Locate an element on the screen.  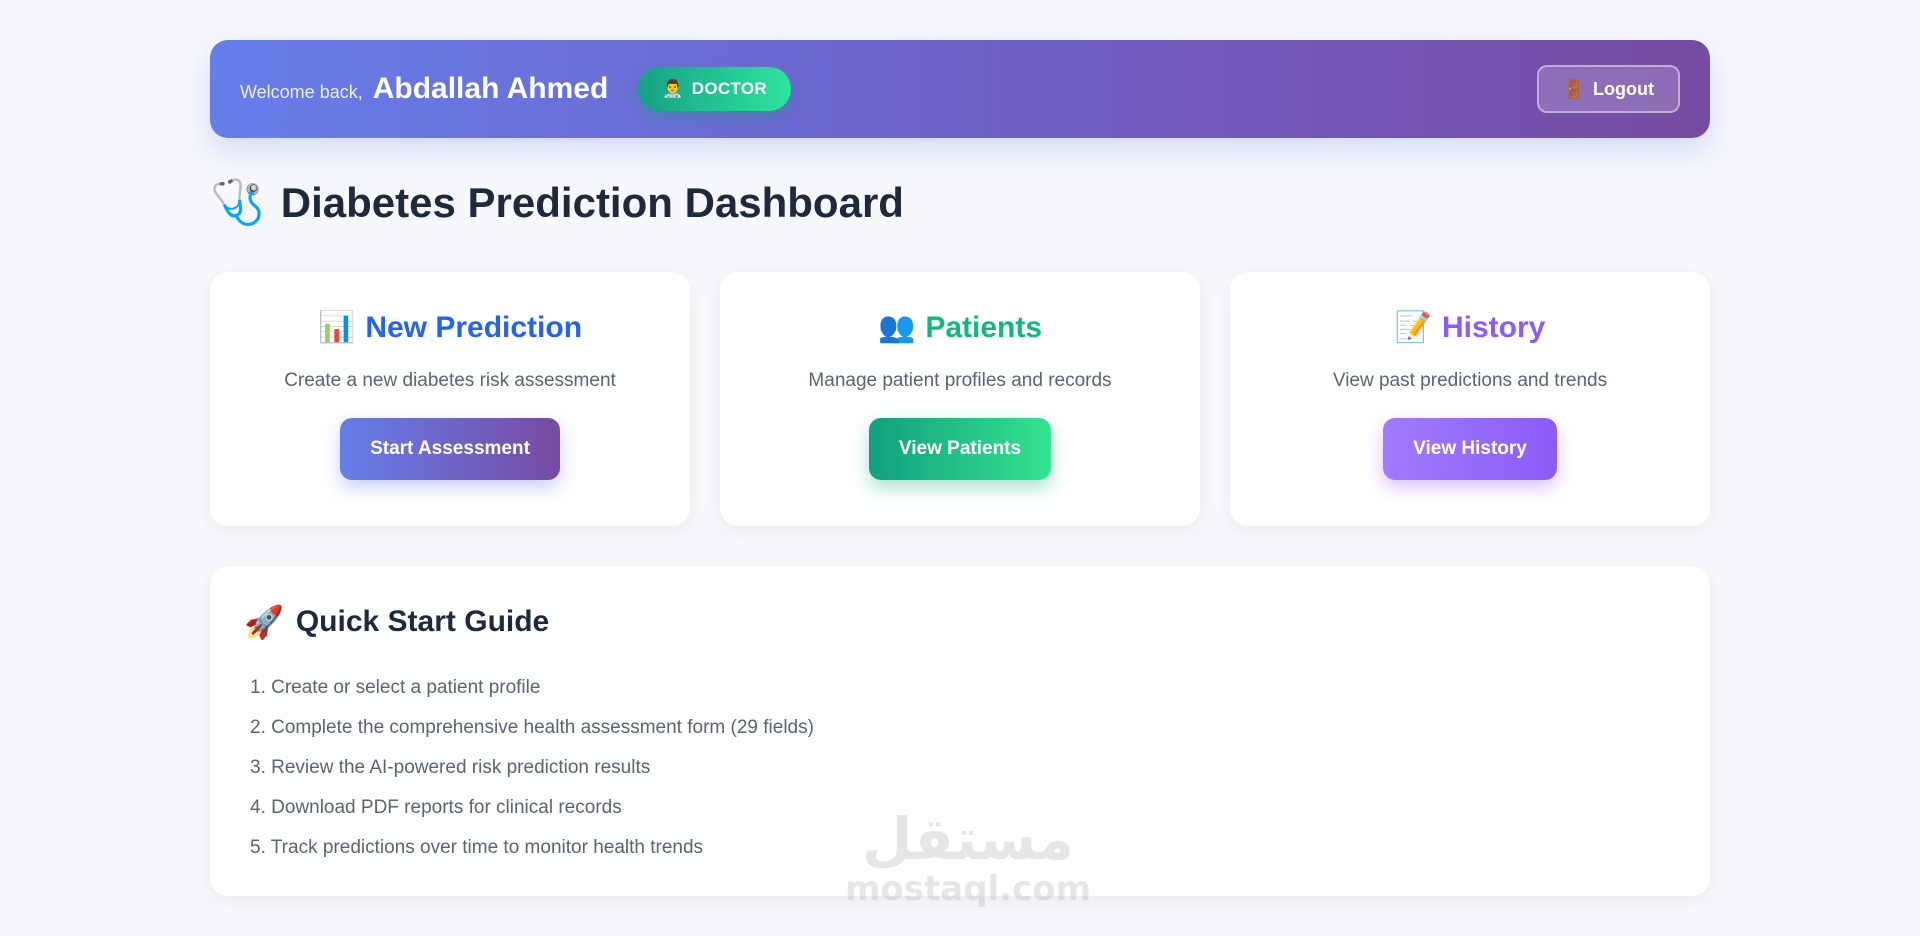
card-header: 📊 New Prediction is located at coordinates (450, 328).